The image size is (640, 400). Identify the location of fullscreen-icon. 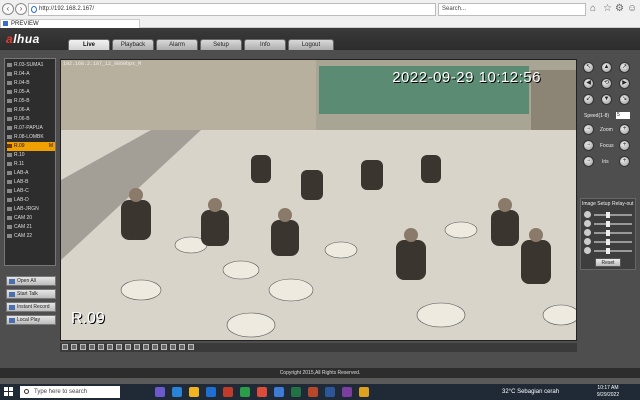
(128, 347).